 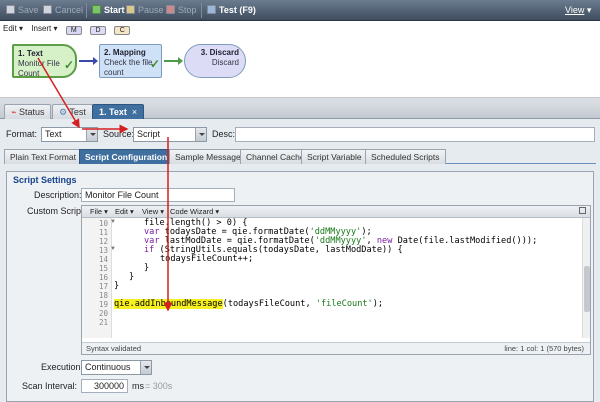 What do you see at coordinates (99, 211) in the screenshot?
I see `editor-file-menu: File ▾` at bounding box center [99, 211].